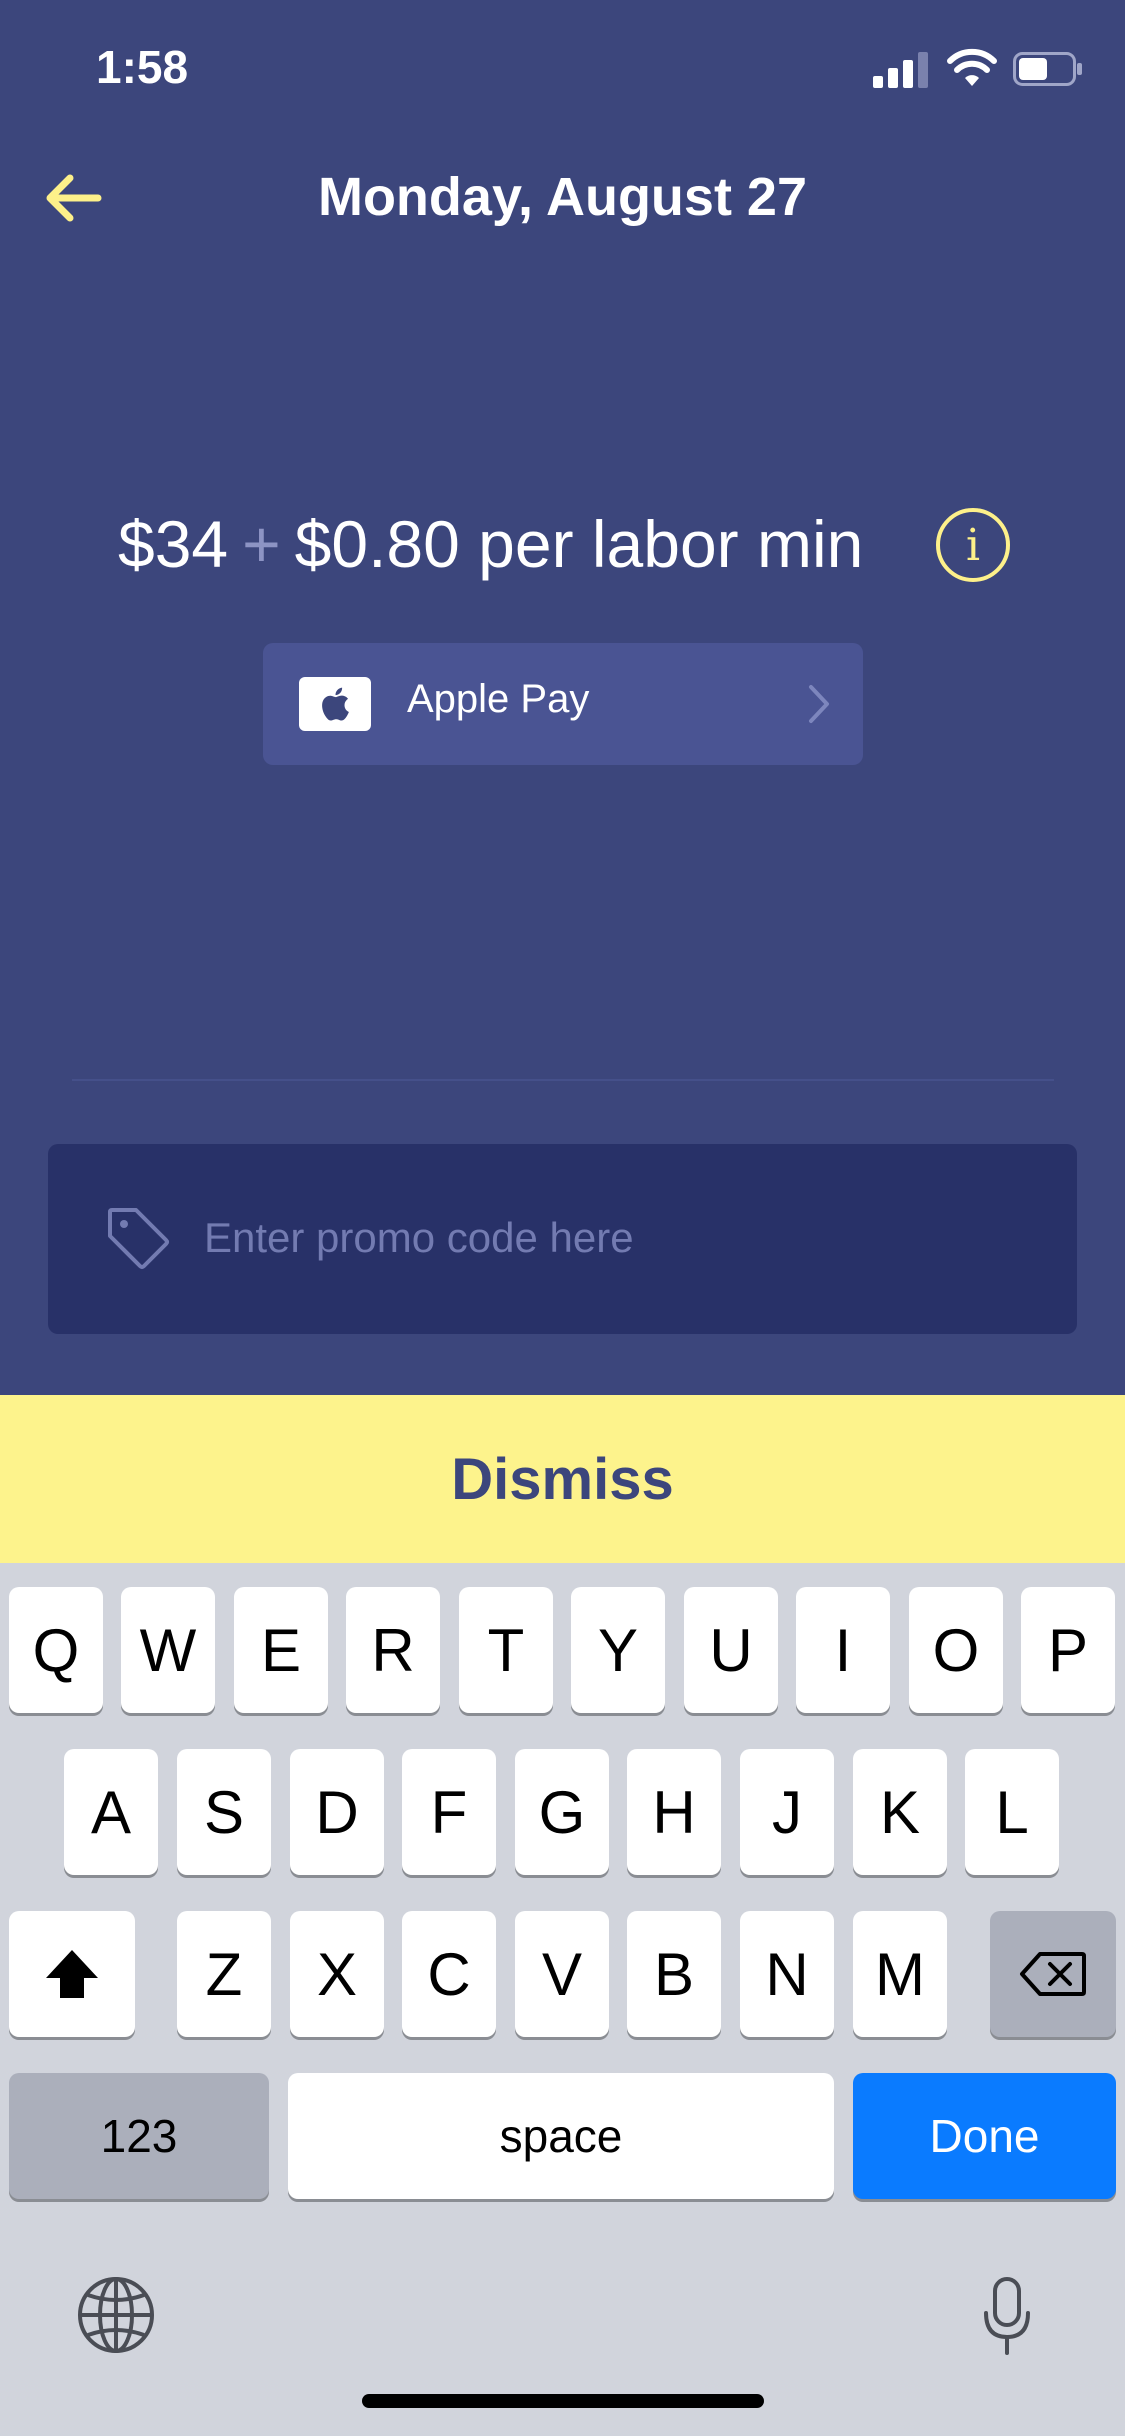 The height and width of the screenshot is (2436, 1125). Describe the element at coordinates (139, 2136) in the screenshot. I see `numbers-key: 123` at that location.